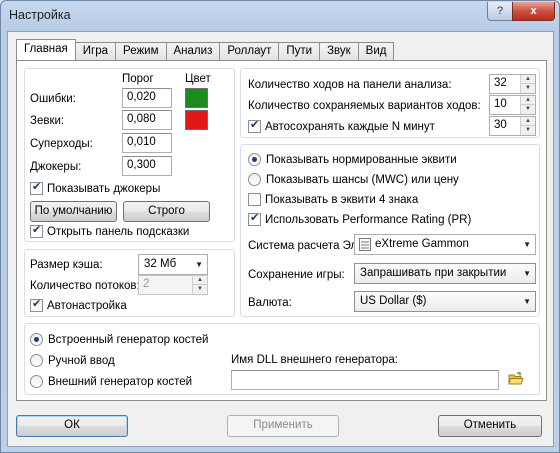  What do you see at coordinates (362, 179) in the screenshot?
I see `mwc-label: Показывать шансы (MWC) или цену` at bounding box center [362, 179].